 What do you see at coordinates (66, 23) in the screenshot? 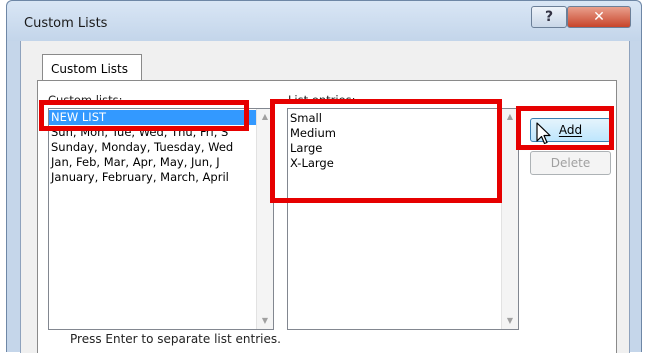
I see `window-title: Custom Lists` at bounding box center [66, 23].